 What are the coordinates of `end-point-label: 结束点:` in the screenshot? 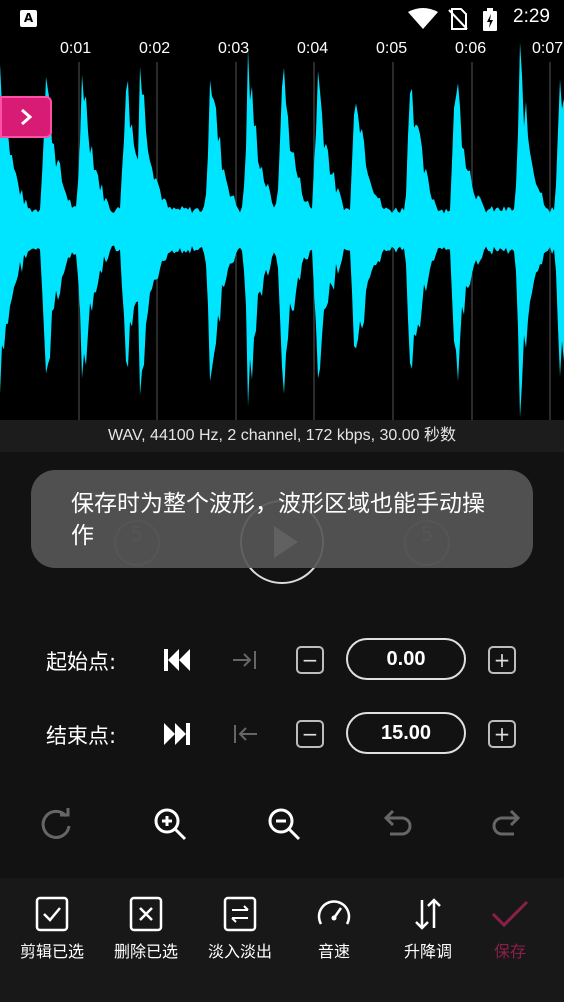 It's located at (81, 736).